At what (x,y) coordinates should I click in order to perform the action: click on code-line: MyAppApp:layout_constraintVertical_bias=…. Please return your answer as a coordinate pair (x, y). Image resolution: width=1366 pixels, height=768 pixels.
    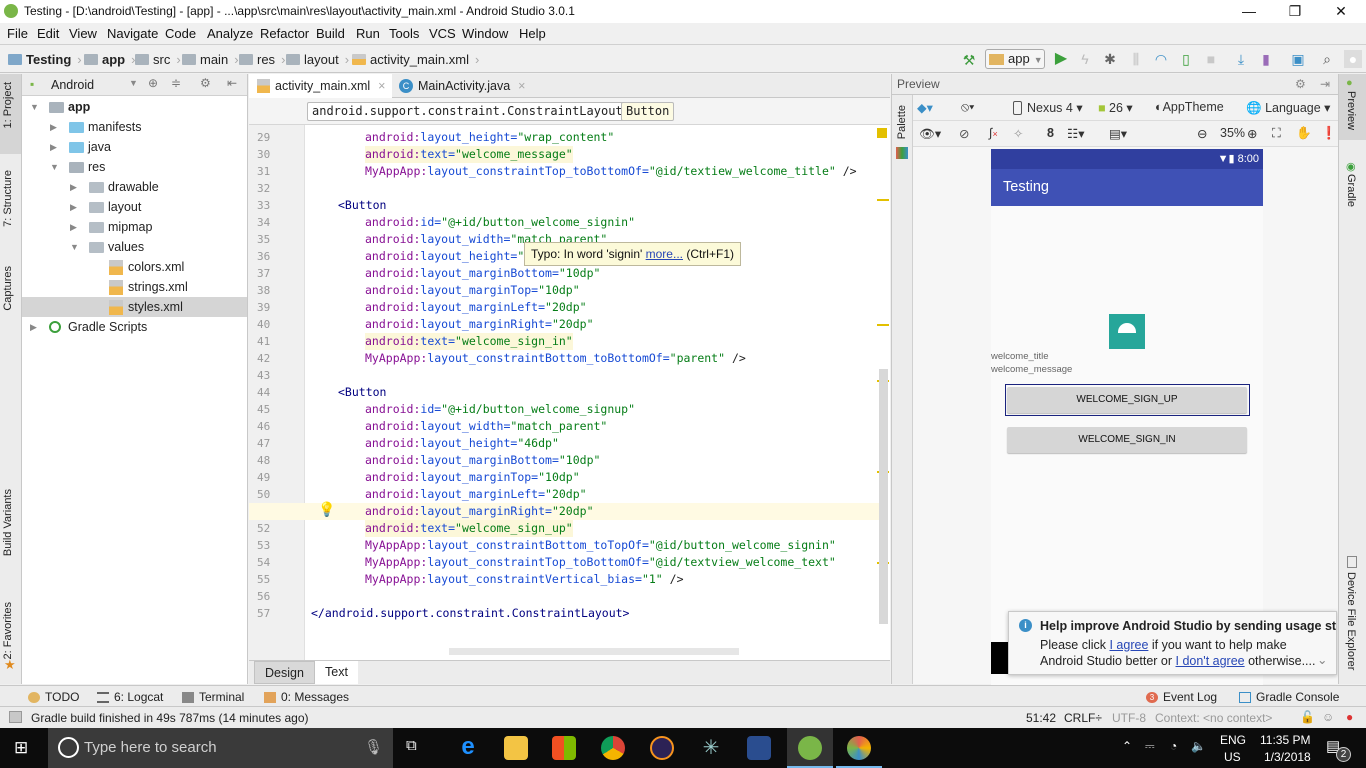
    Looking at the image, I should click on (524, 579).